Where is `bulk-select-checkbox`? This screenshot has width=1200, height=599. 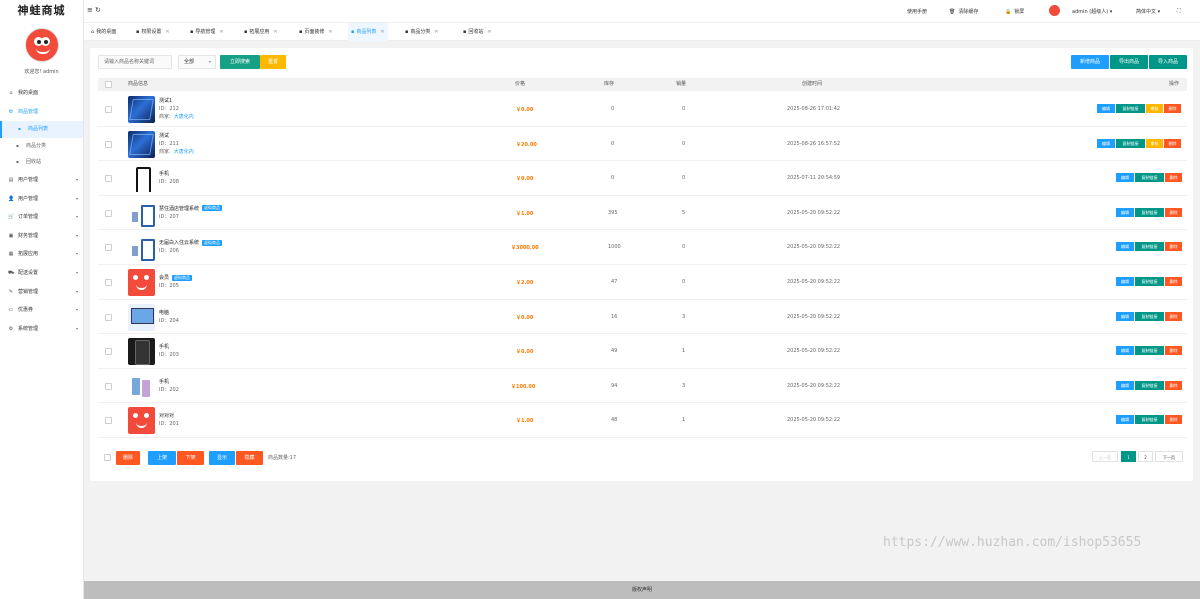 bulk-select-checkbox is located at coordinates (107, 457).